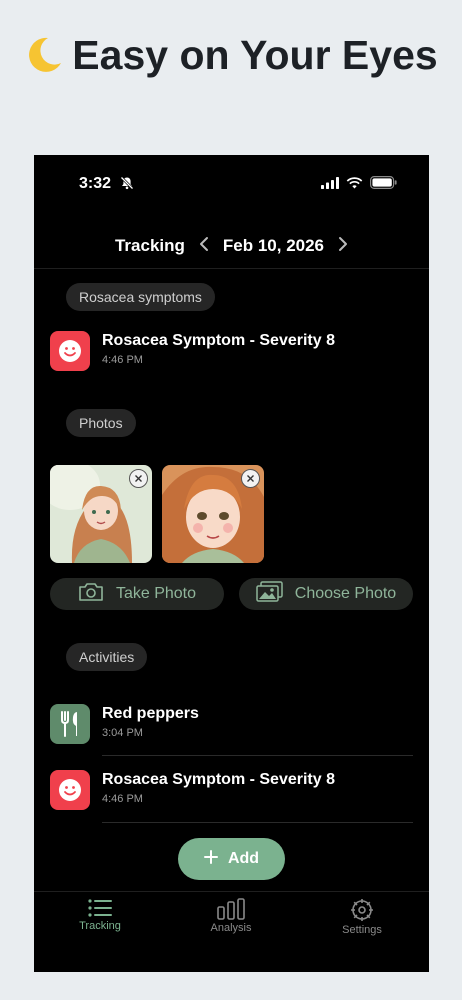  What do you see at coordinates (231, 727) in the screenshot?
I see `activity-row: Red peppers 3:04 PM` at bounding box center [231, 727].